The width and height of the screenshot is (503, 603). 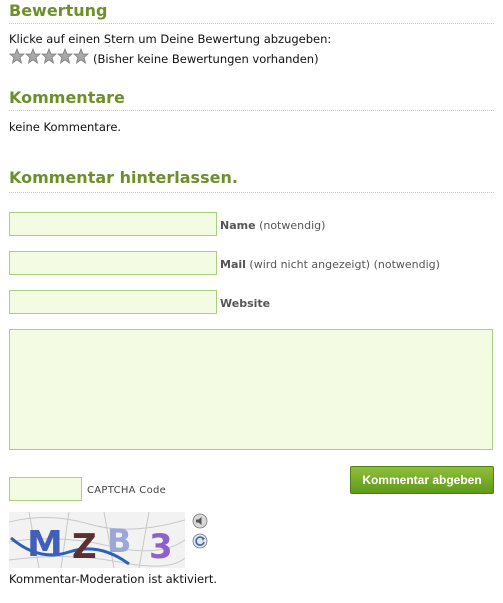 What do you see at coordinates (127, 490) in the screenshot?
I see `captcha-label: CAPTCHA Code` at bounding box center [127, 490].